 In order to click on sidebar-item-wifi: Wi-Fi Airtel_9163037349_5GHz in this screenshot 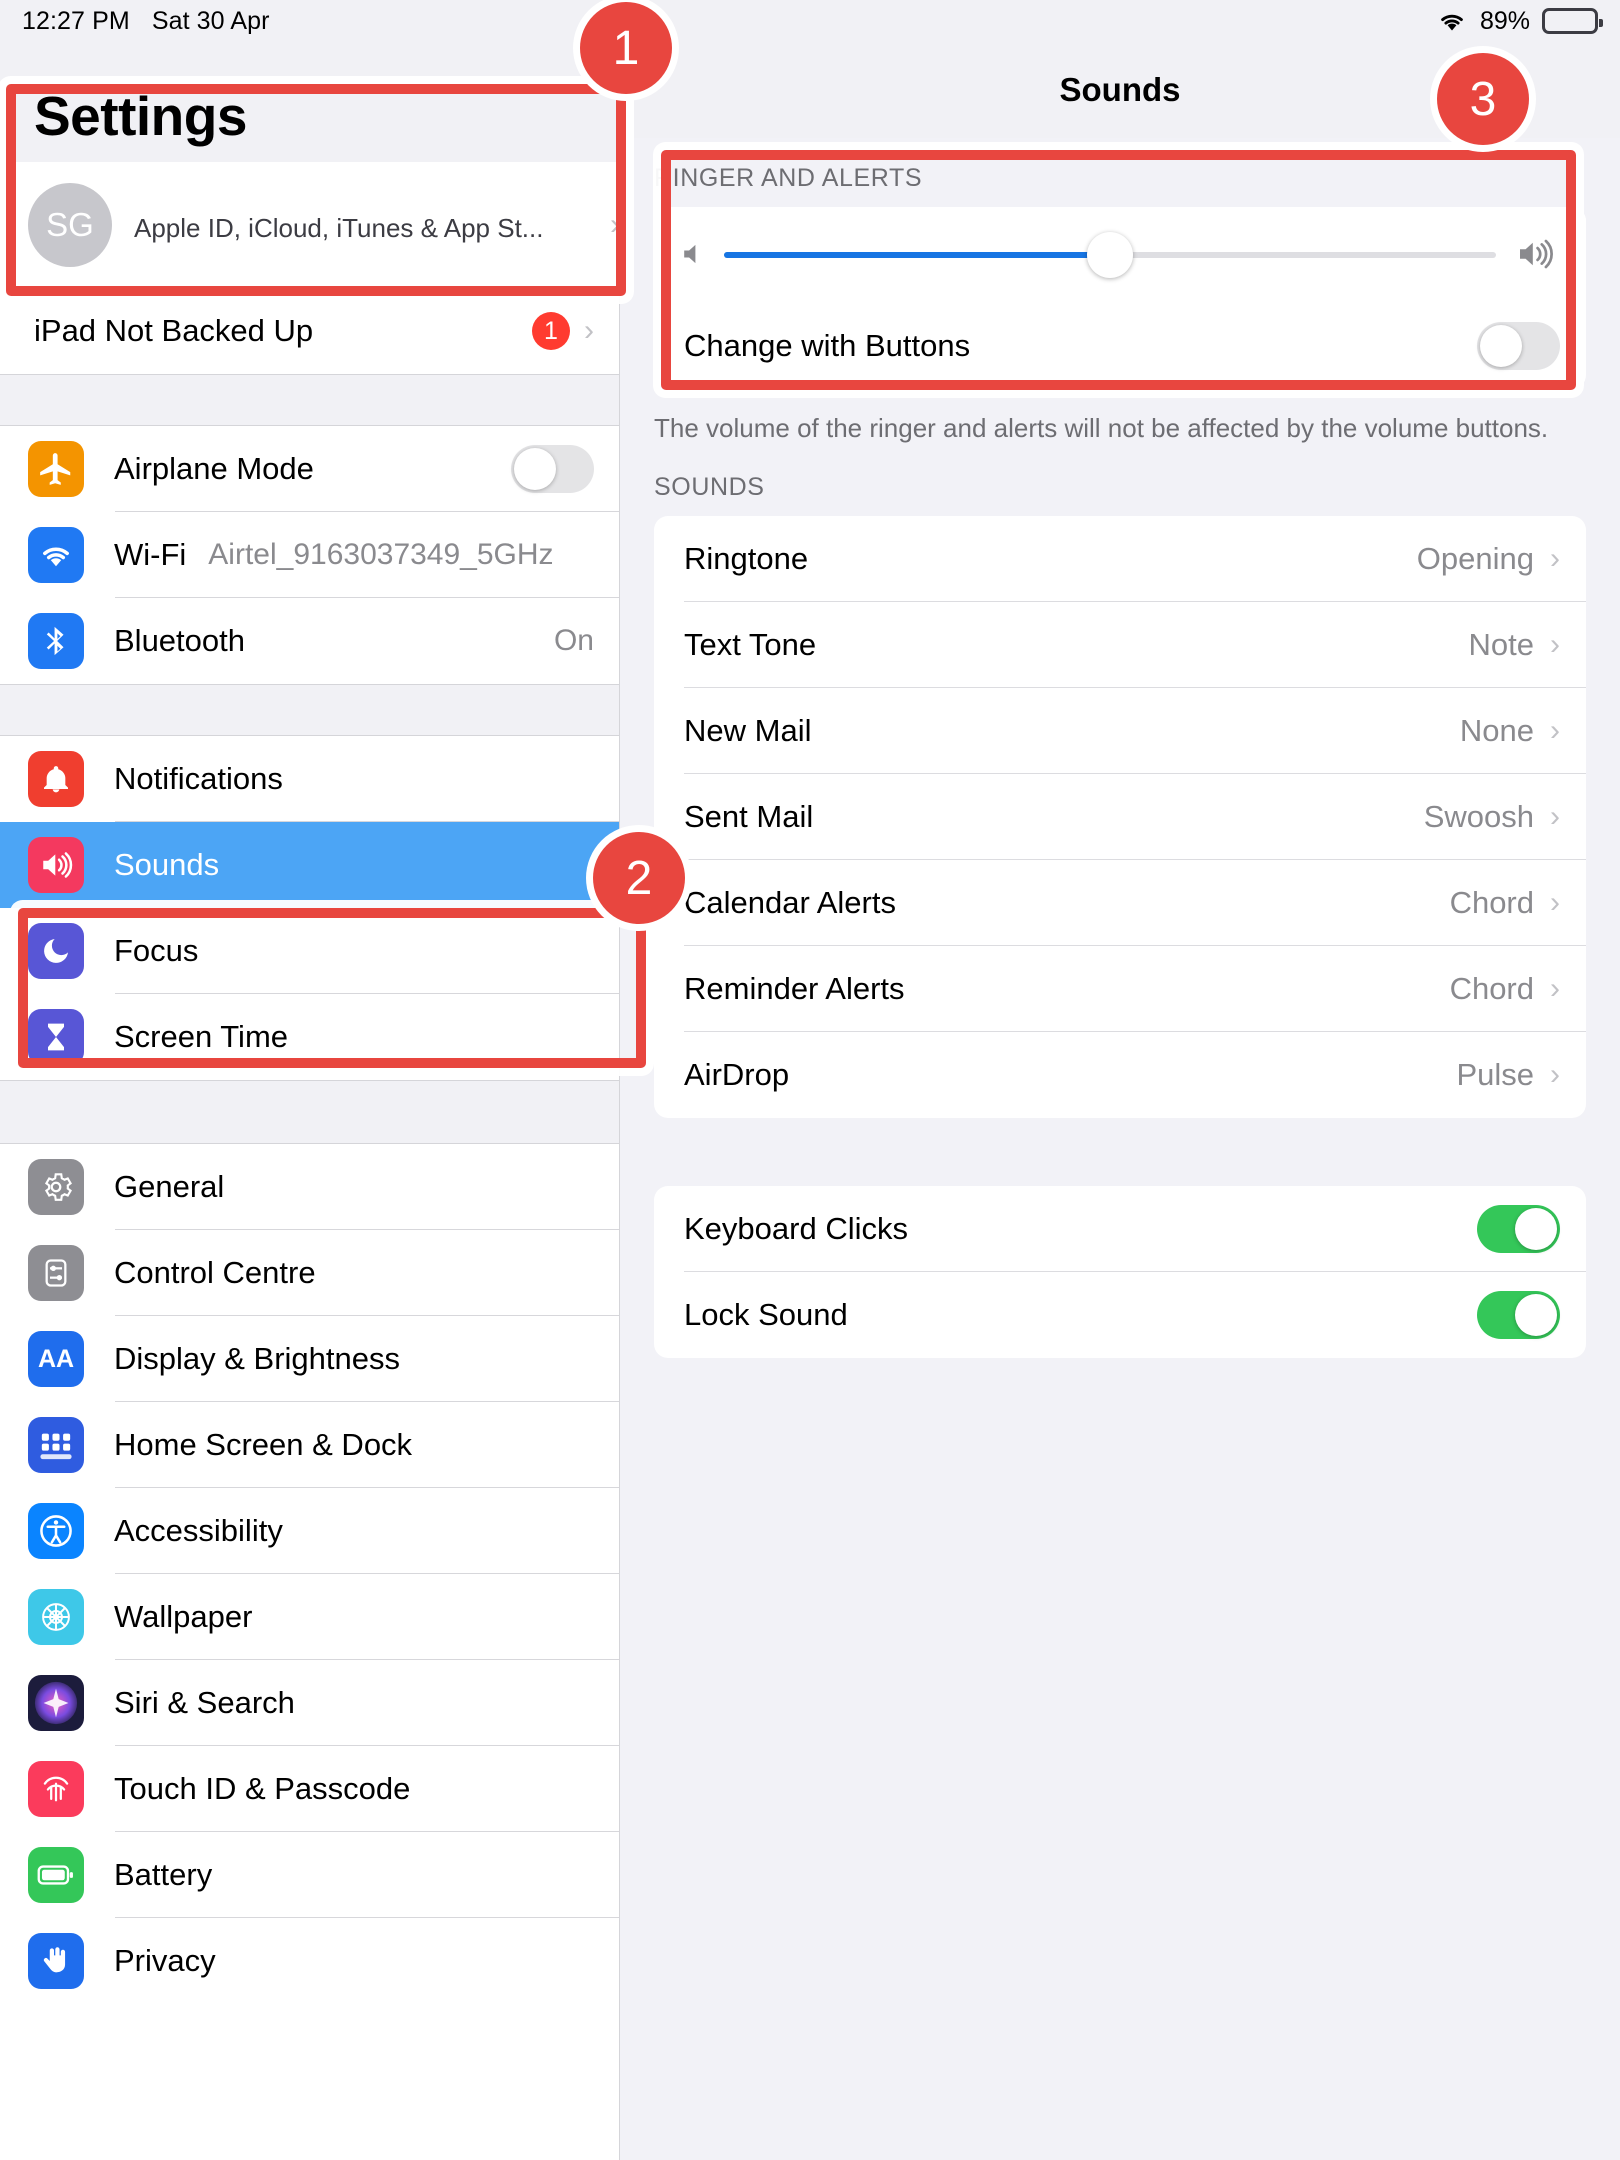, I will do `click(310, 555)`.